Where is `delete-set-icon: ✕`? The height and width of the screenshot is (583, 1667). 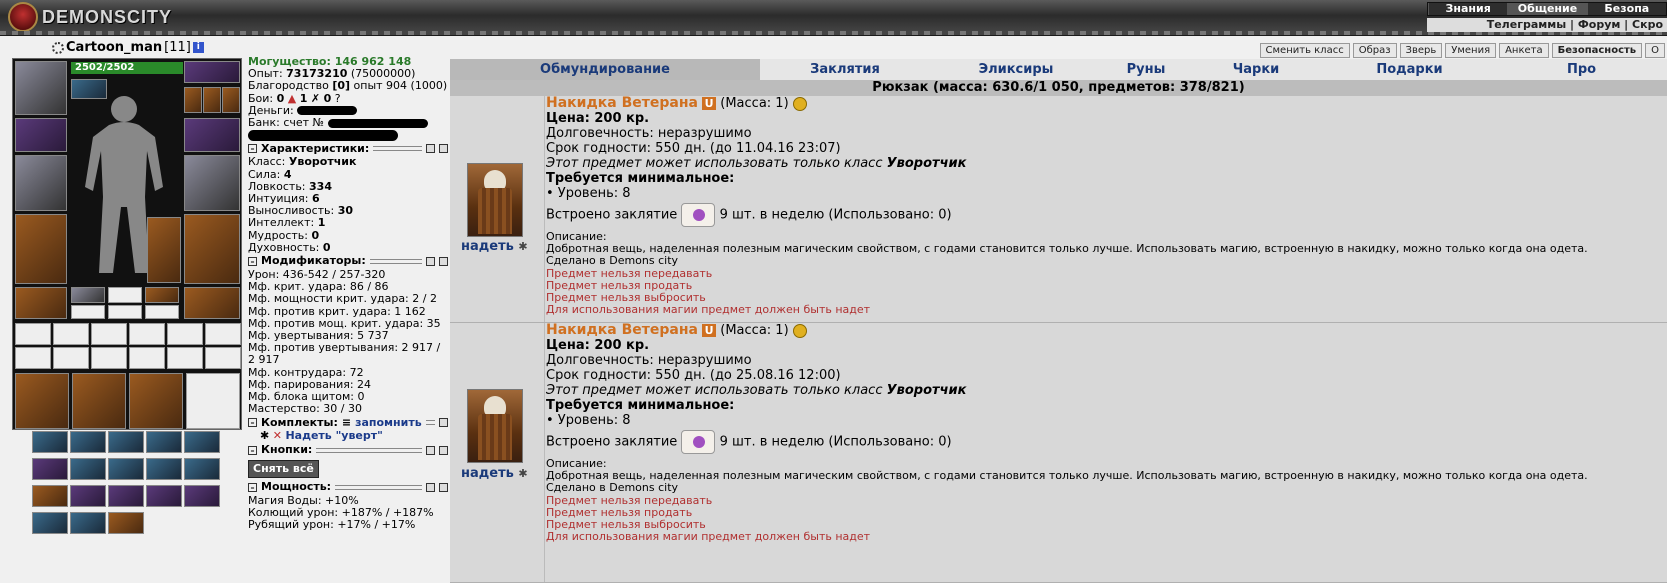 delete-set-icon: ✕ is located at coordinates (277, 435).